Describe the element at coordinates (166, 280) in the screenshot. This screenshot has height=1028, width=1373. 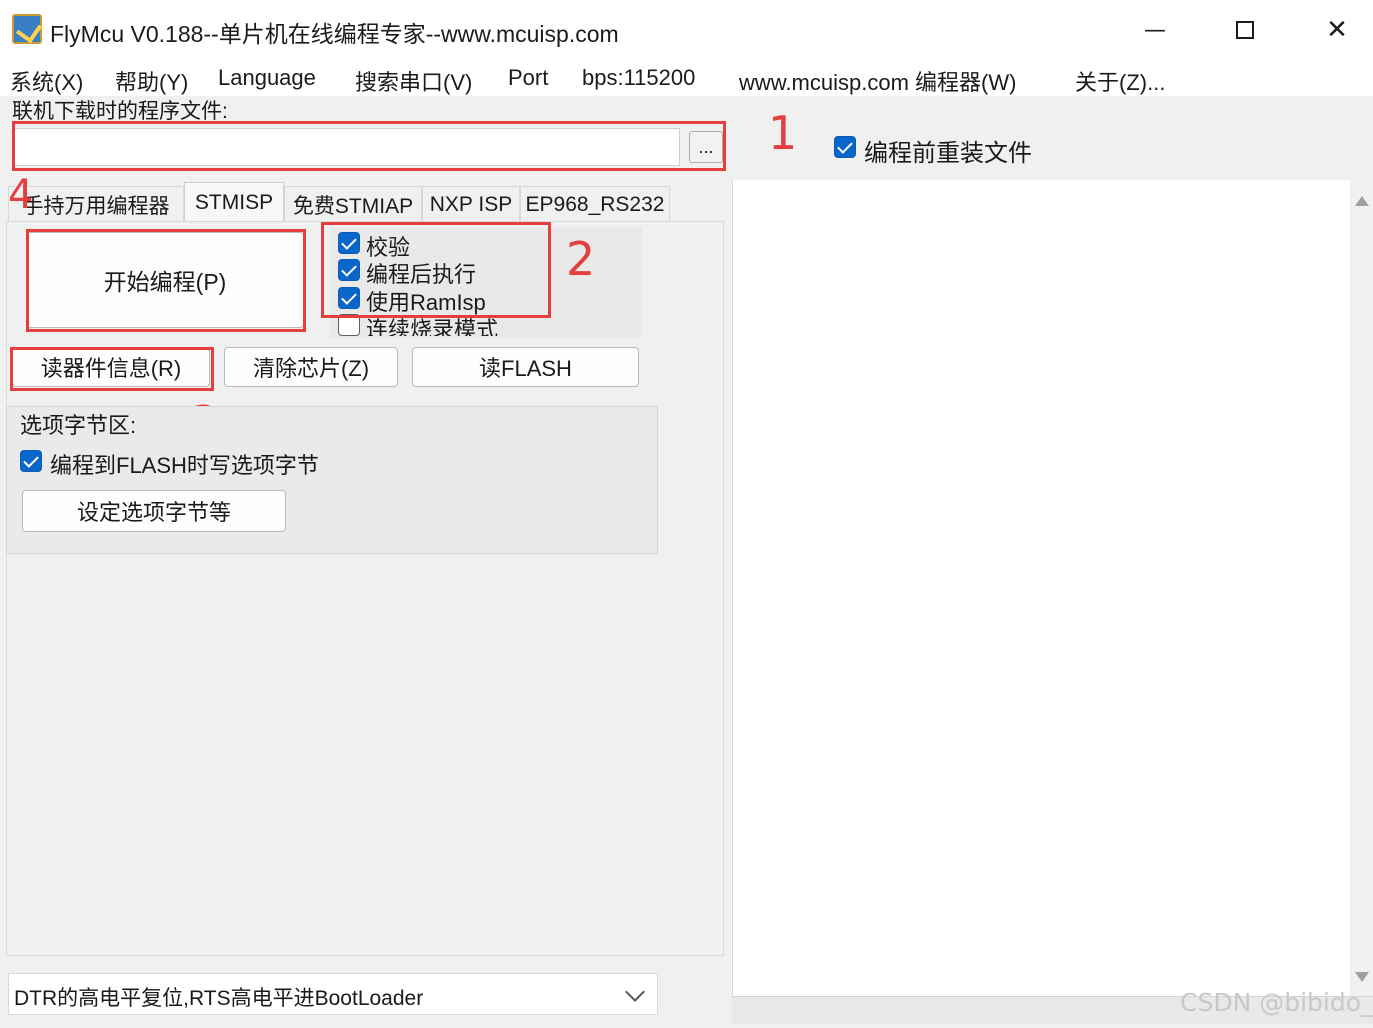
I see `highlight-box-start` at that location.